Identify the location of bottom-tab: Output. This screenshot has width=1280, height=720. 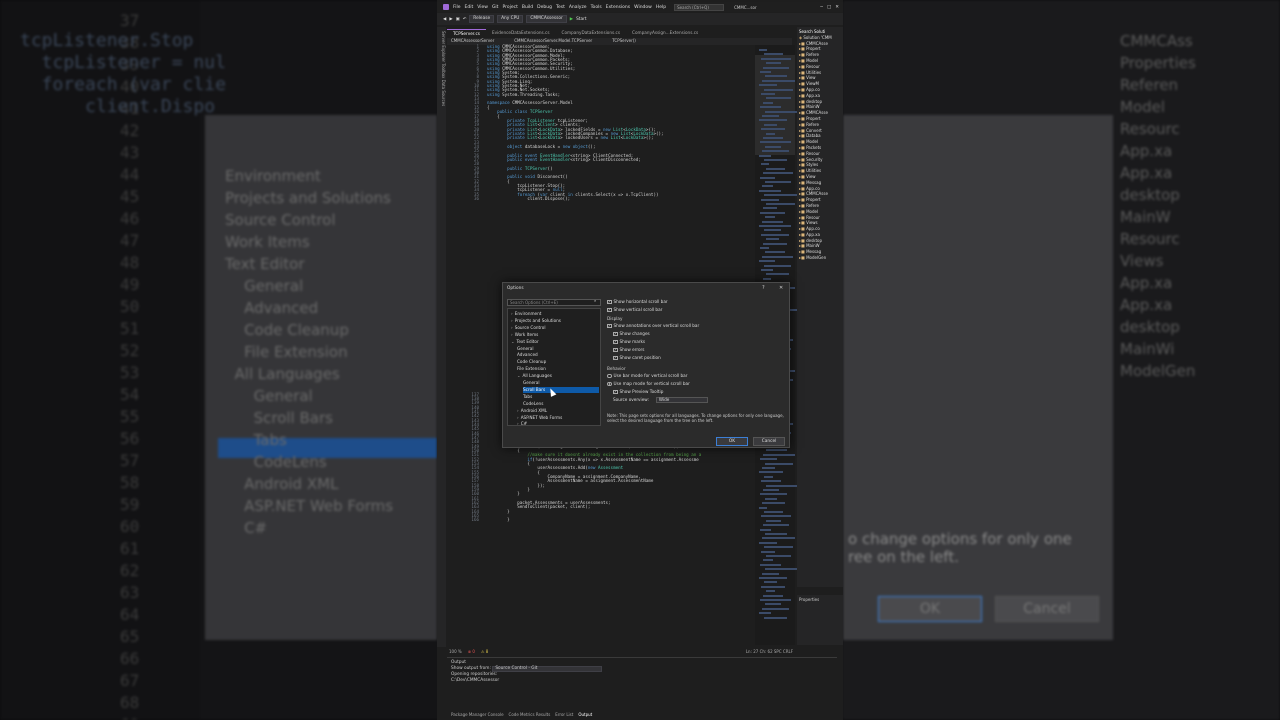
(585, 716).